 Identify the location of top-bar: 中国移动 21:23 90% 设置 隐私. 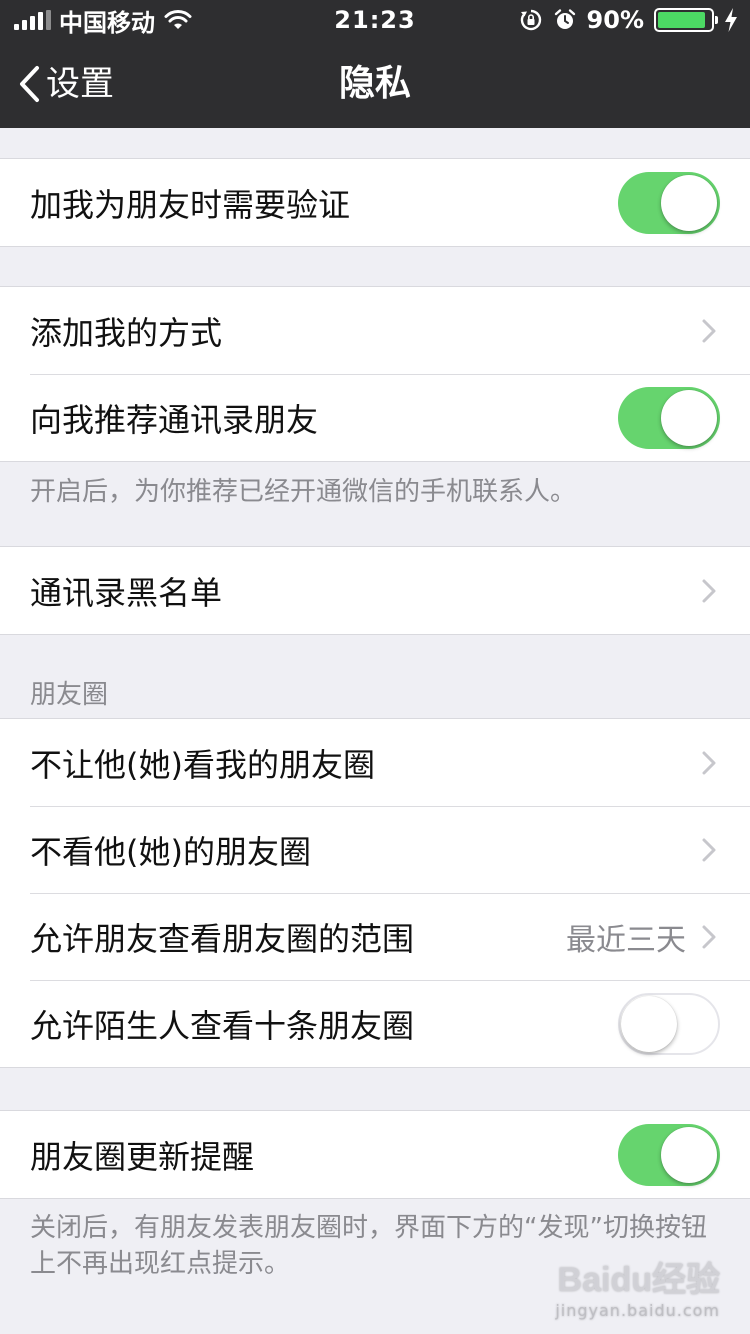
(375, 64).